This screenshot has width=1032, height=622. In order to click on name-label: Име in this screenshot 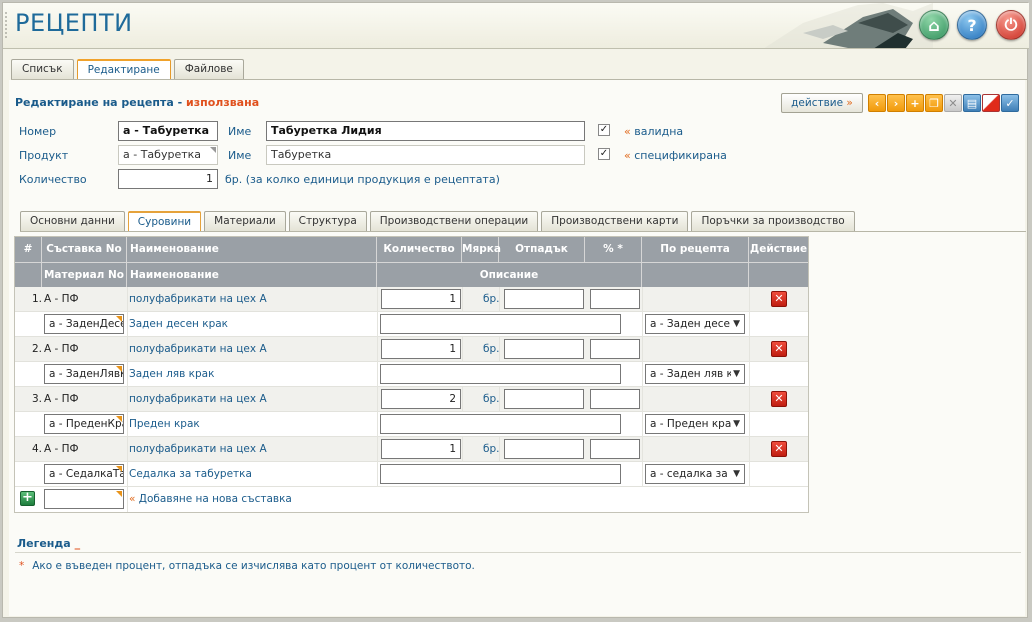, I will do `click(240, 131)`.